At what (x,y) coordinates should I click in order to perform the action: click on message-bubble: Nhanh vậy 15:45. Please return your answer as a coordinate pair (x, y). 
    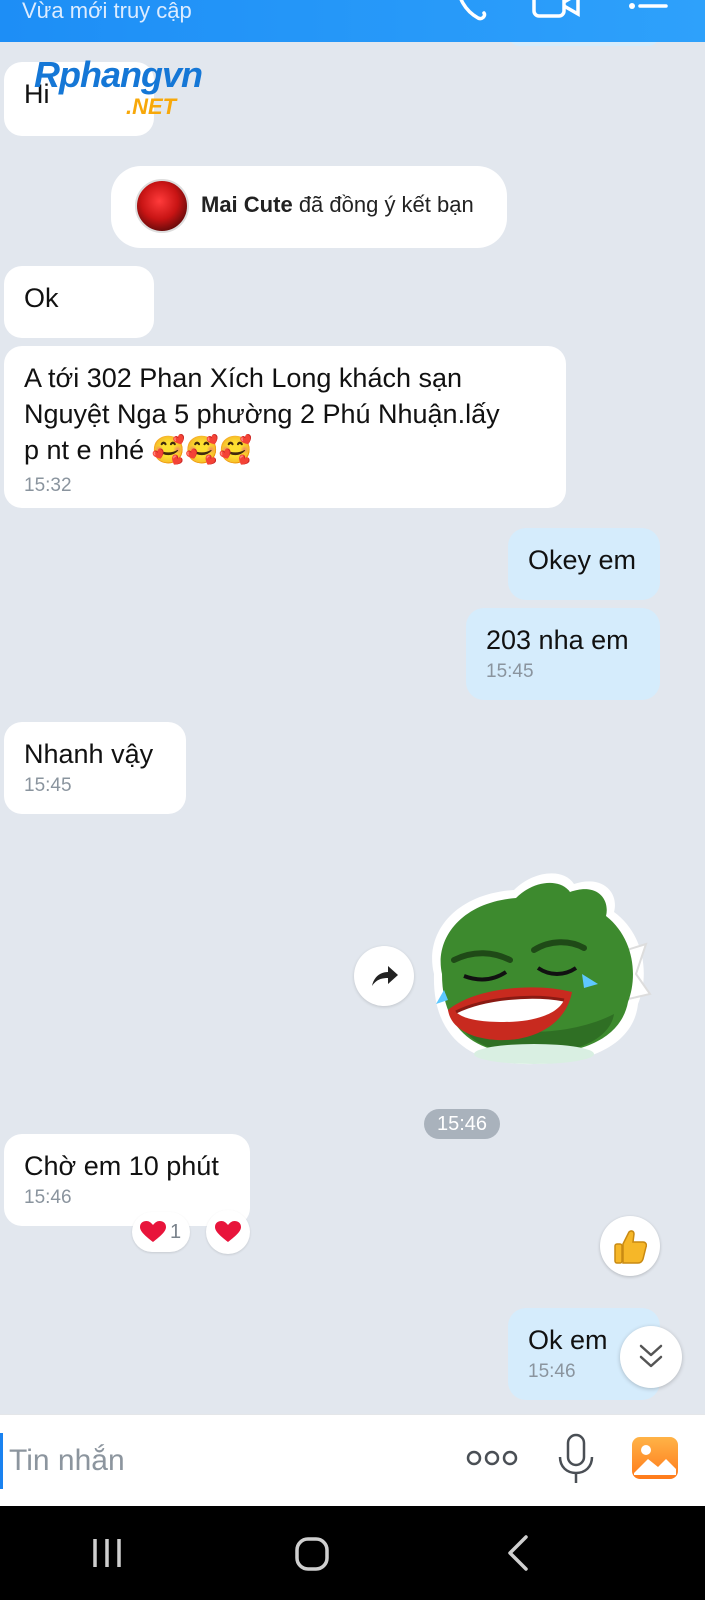
    Looking at the image, I should click on (95, 768).